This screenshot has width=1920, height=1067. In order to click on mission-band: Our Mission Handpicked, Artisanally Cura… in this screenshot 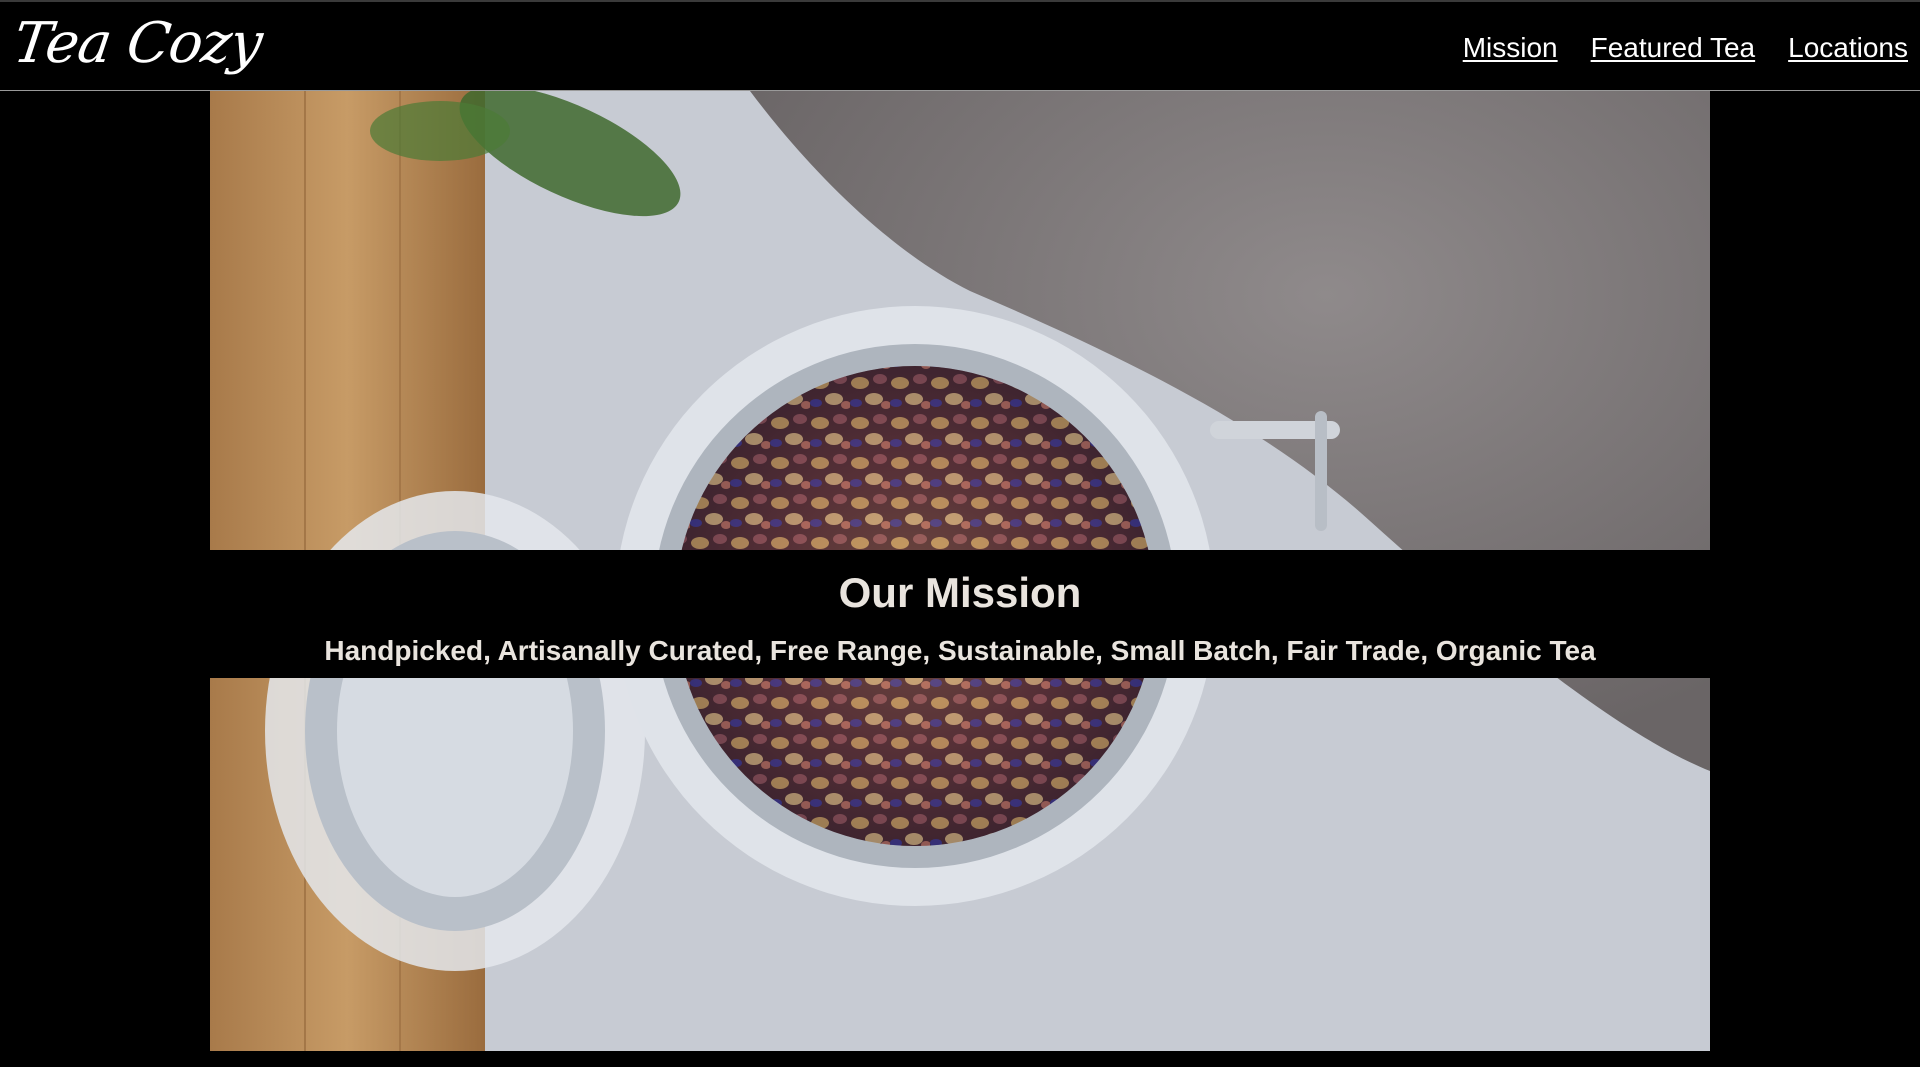, I will do `click(960, 614)`.